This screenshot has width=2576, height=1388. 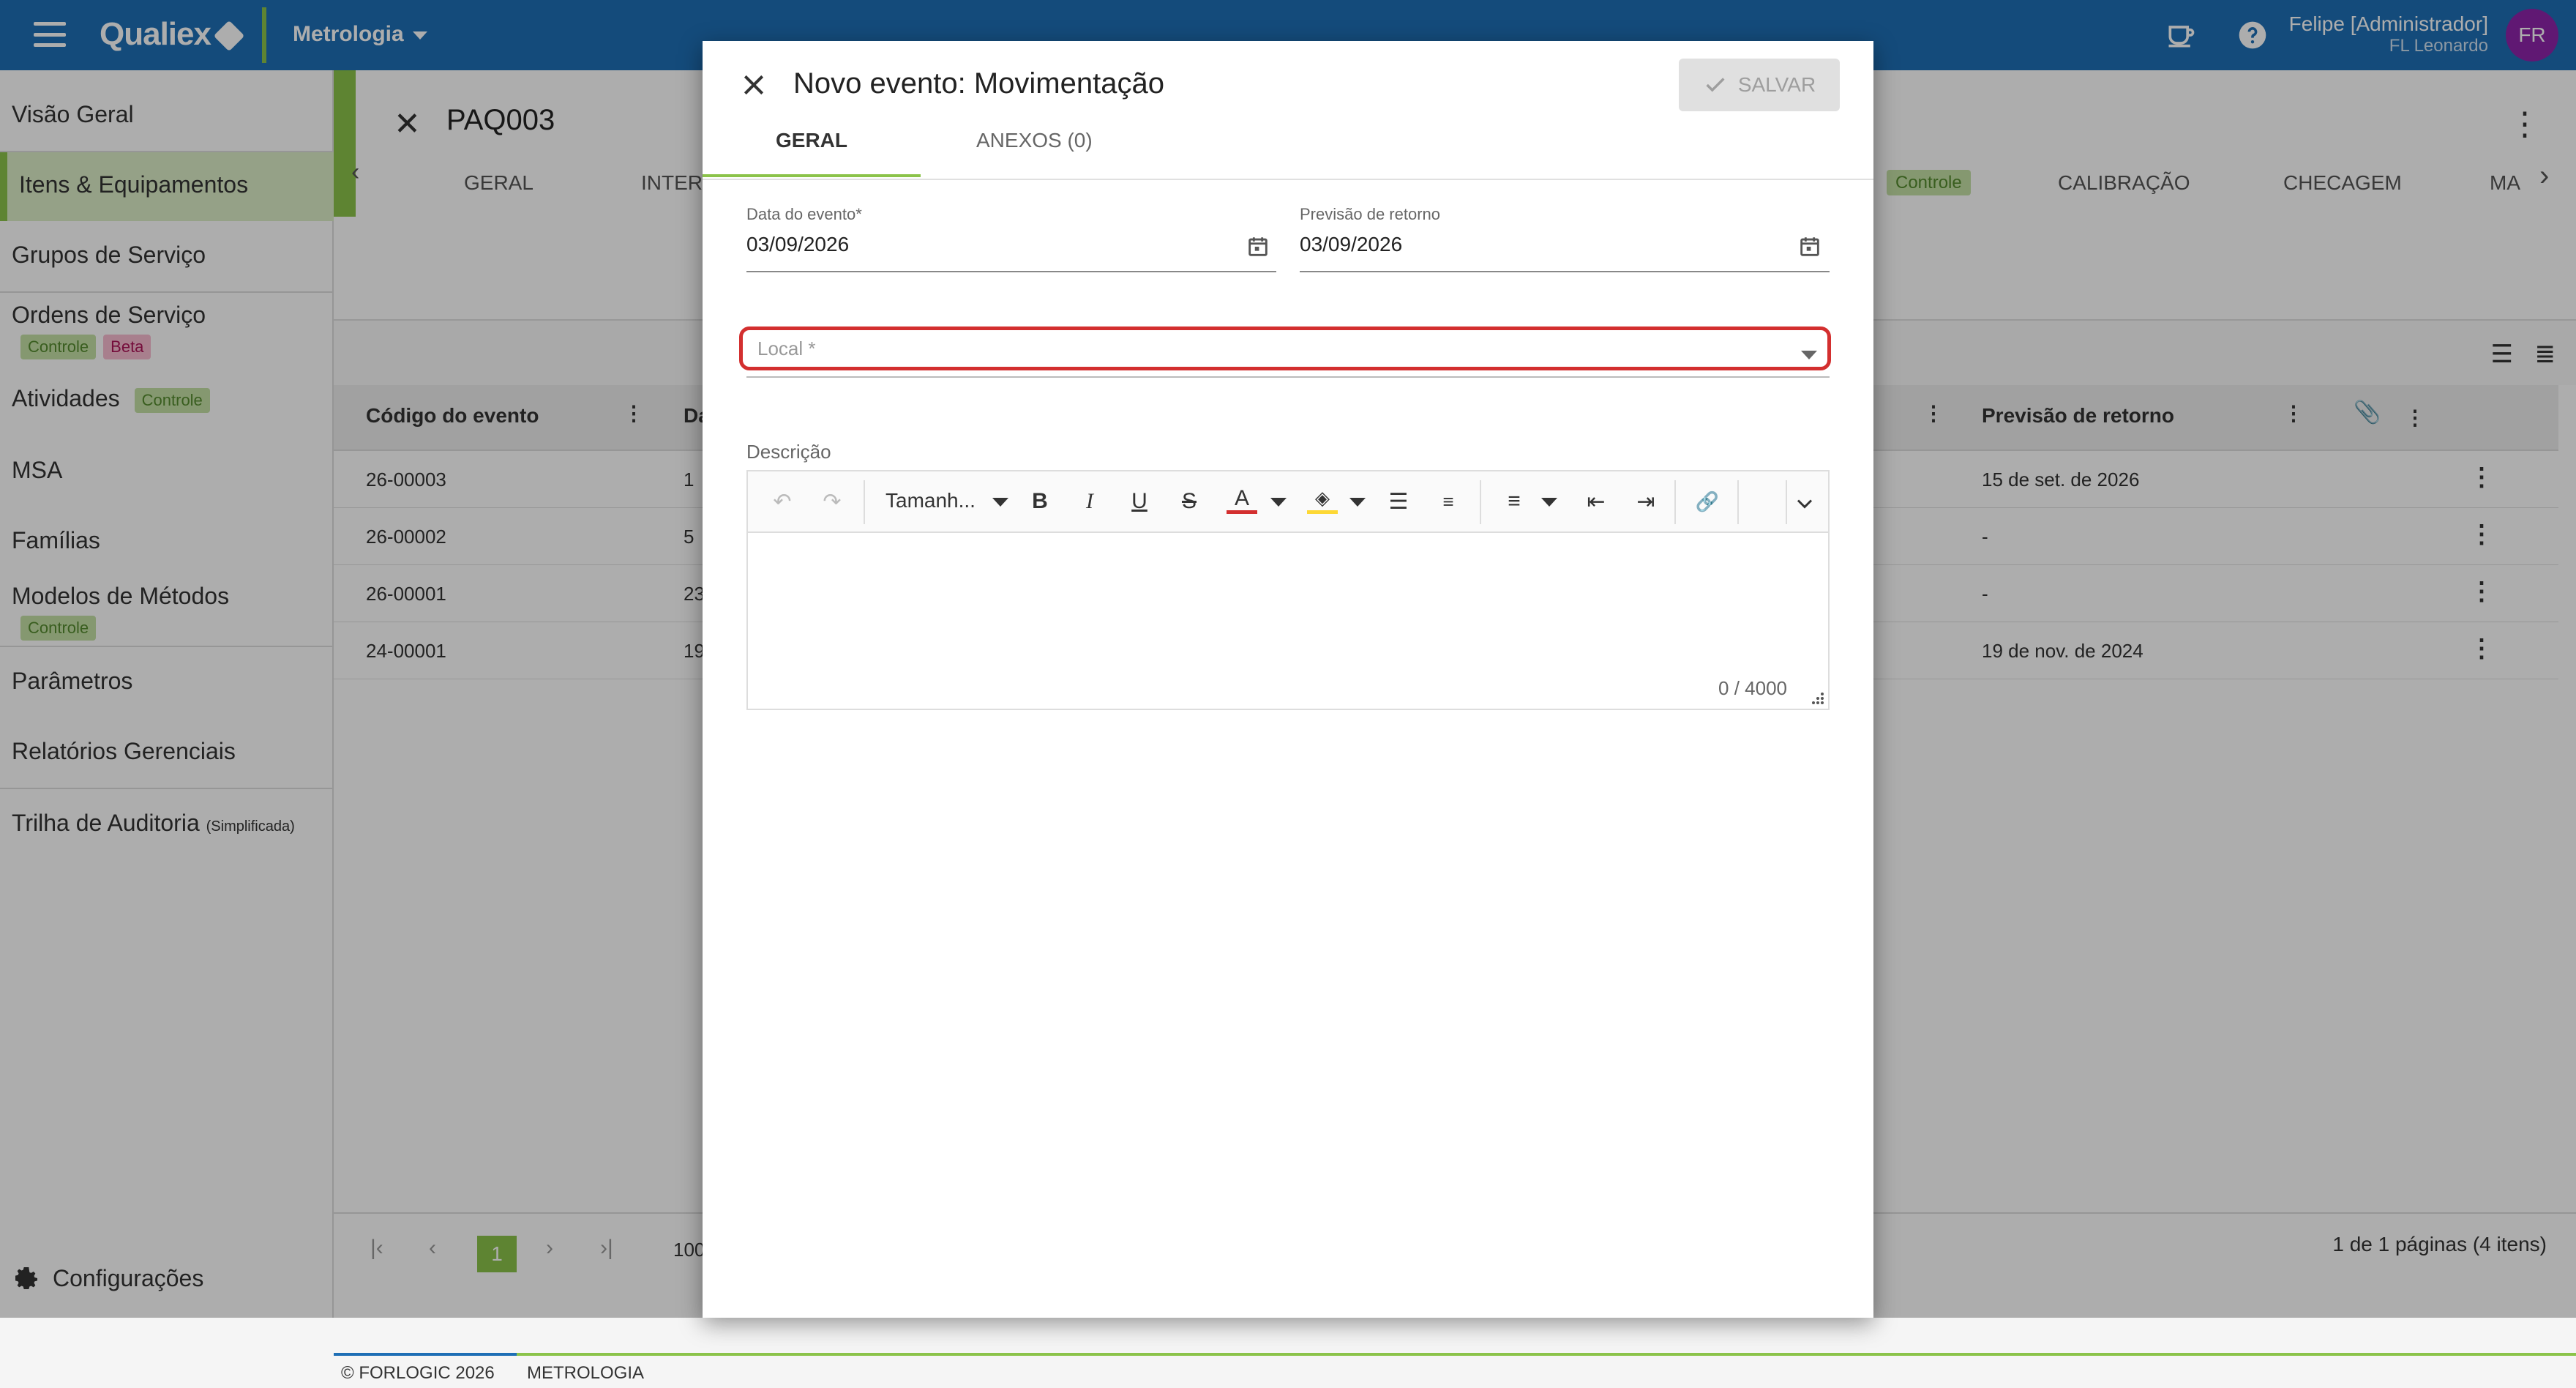 What do you see at coordinates (586, 1373) in the screenshot?
I see `footer-module: METROLOGIA` at bounding box center [586, 1373].